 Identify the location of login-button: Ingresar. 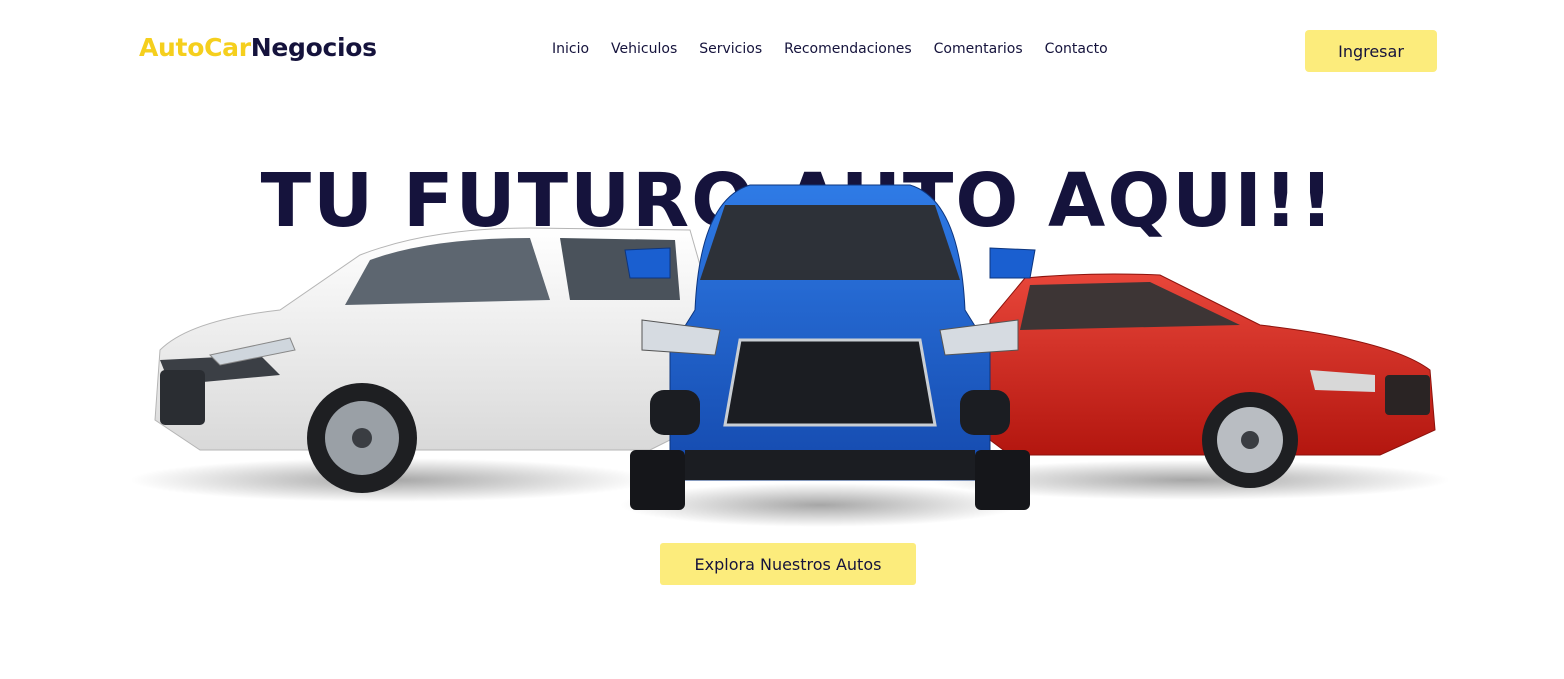
(1371, 51).